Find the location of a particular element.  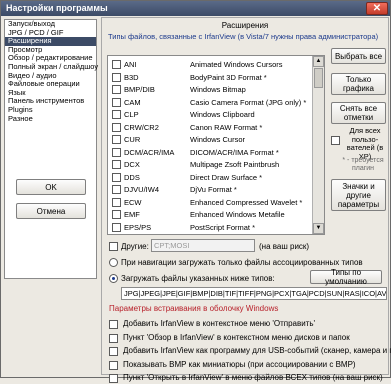

filetype-ext: ECW is located at coordinates (133, 202).